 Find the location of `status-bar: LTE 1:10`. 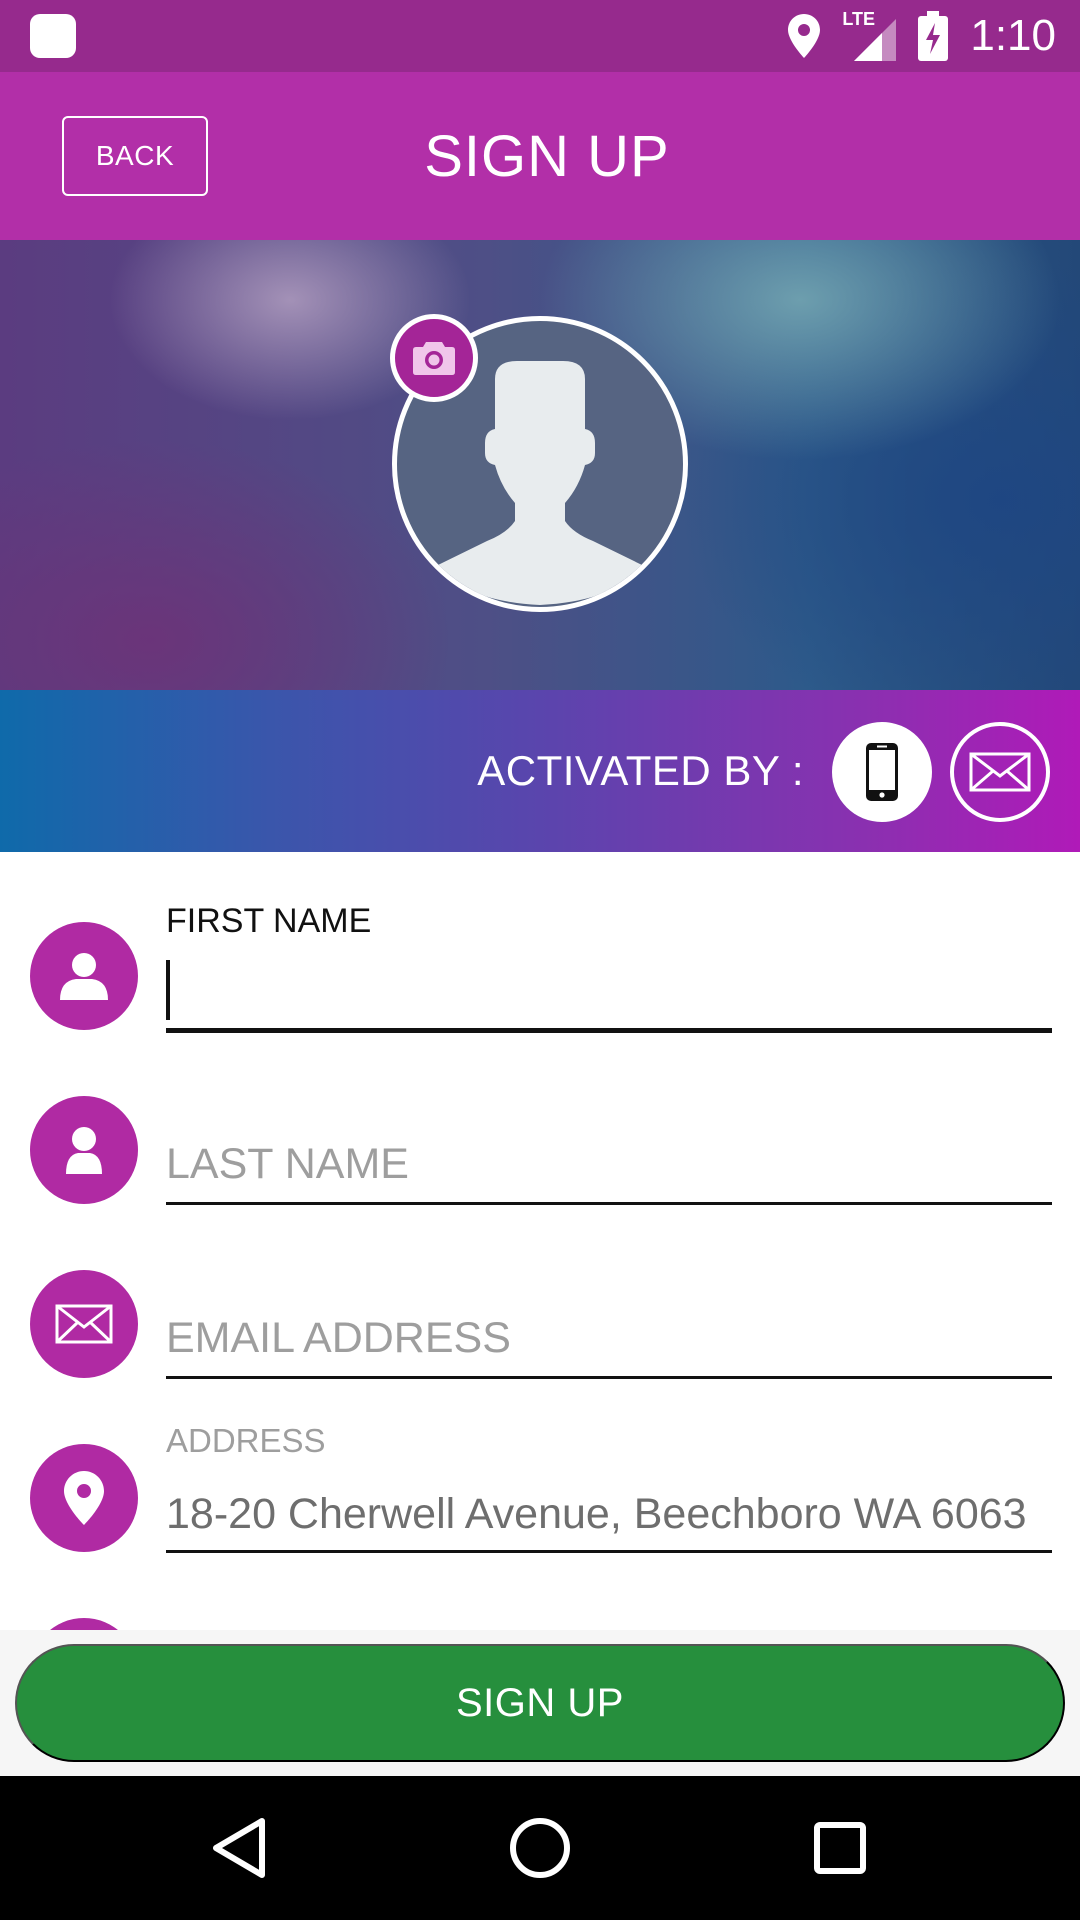

status-bar: LTE 1:10 is located at coordinates (540, 36).